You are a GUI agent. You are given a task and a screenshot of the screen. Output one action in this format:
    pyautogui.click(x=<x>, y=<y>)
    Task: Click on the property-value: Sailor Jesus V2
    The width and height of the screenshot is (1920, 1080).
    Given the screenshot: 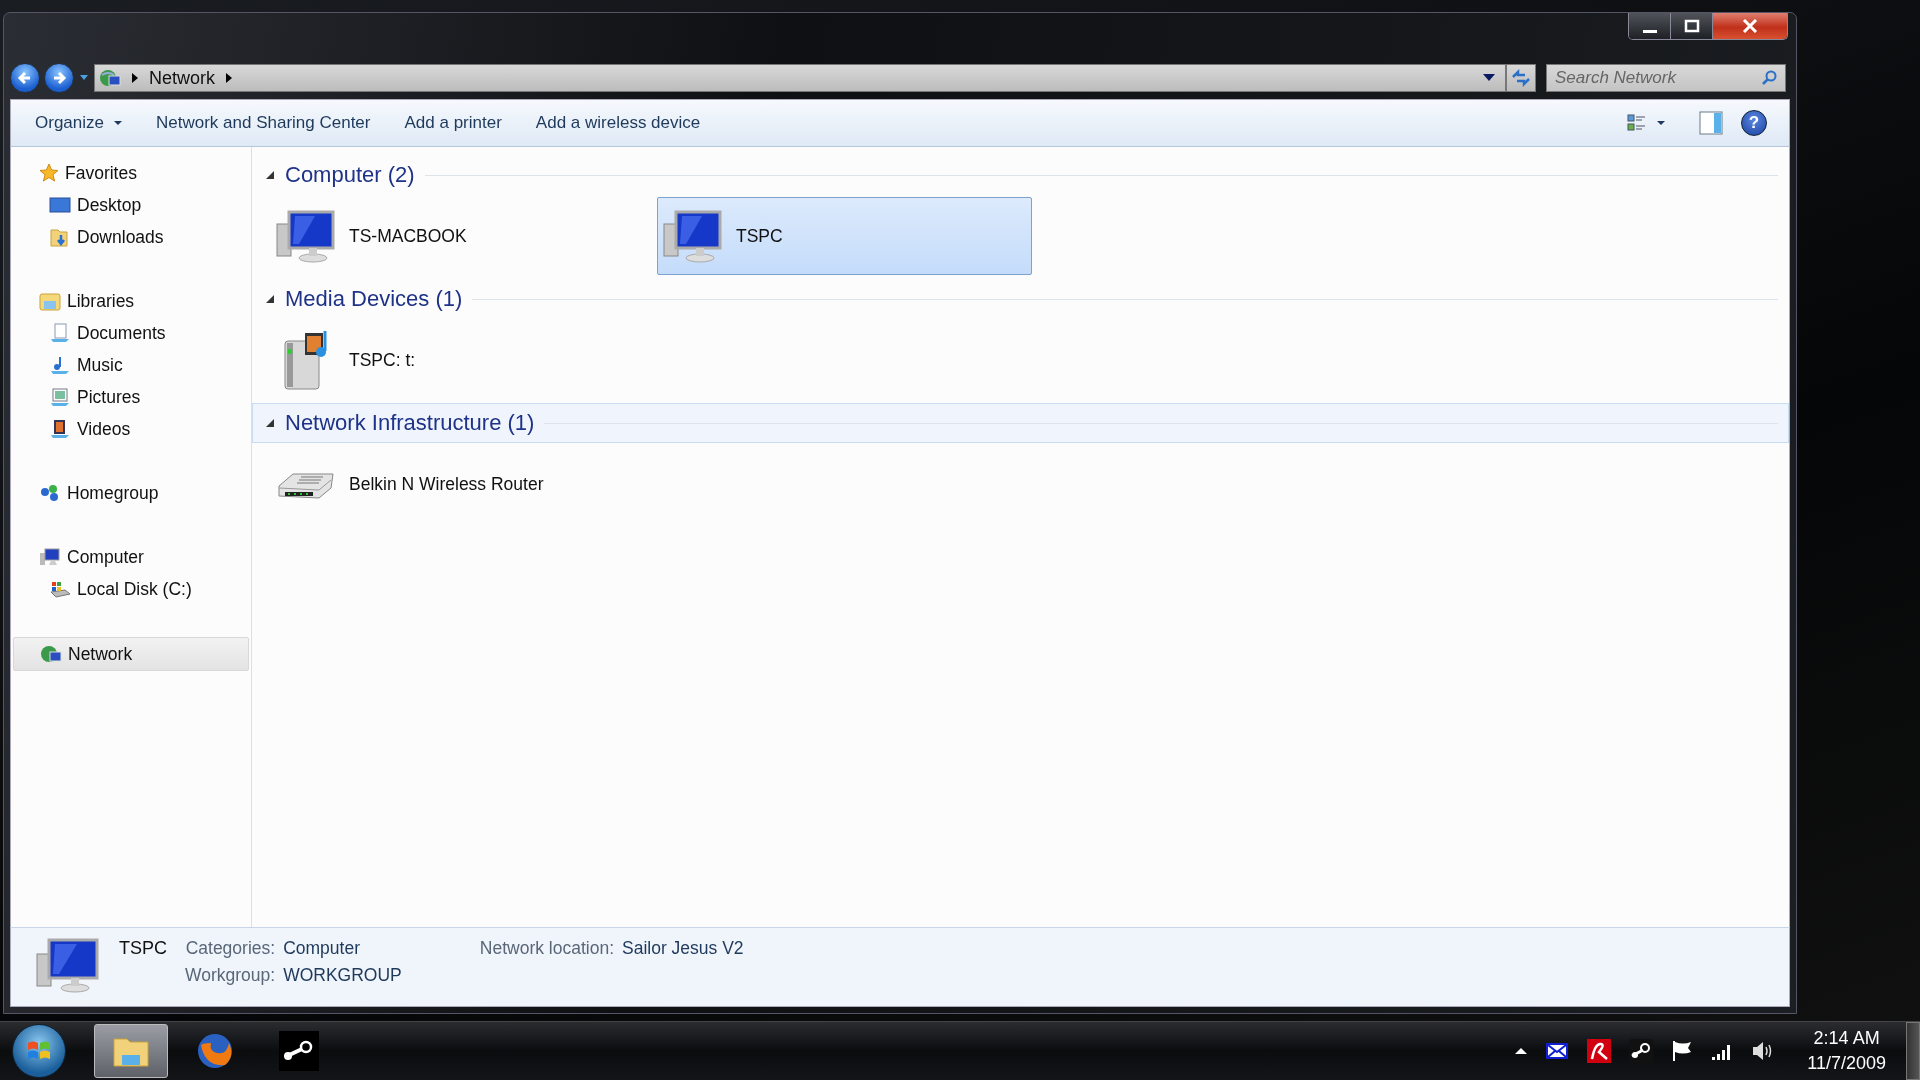 What is the action you would take?
    pyautogui.click(x=683, y=948)
    